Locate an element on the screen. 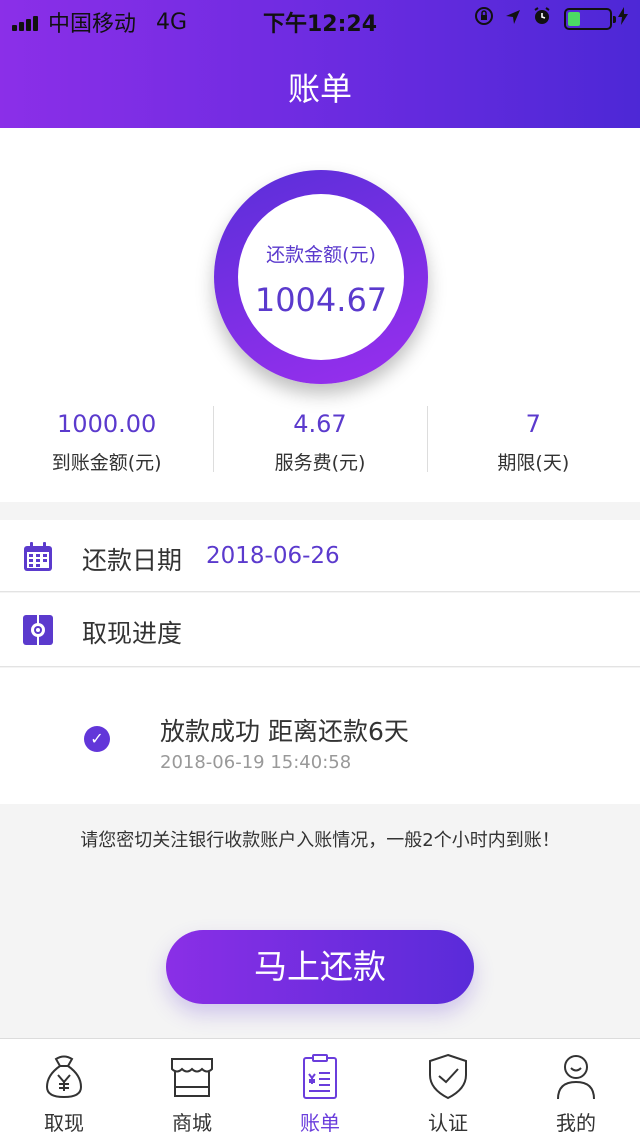 The width and height of the screenshot is (640, 1136). location-icon is located at coordinates (513, 19).